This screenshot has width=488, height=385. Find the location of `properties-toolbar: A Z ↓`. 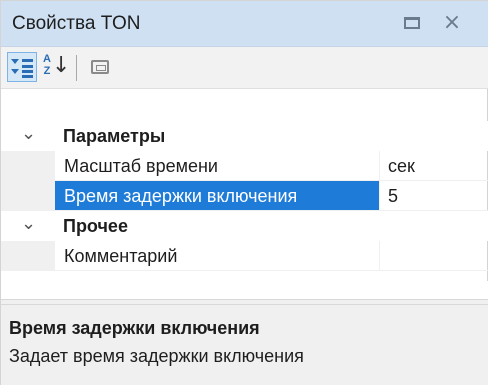

properties-toolbar: A Z ↓ is located at coordinates (244, 68).